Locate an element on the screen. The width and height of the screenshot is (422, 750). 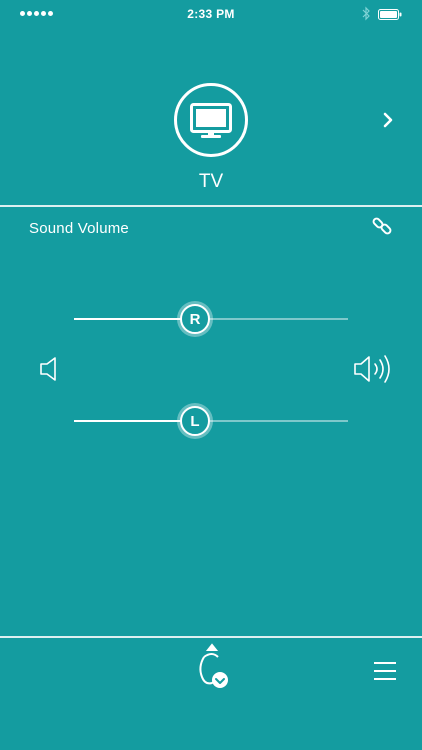
left-volume-slider: L is located at coordinates (211, 421).